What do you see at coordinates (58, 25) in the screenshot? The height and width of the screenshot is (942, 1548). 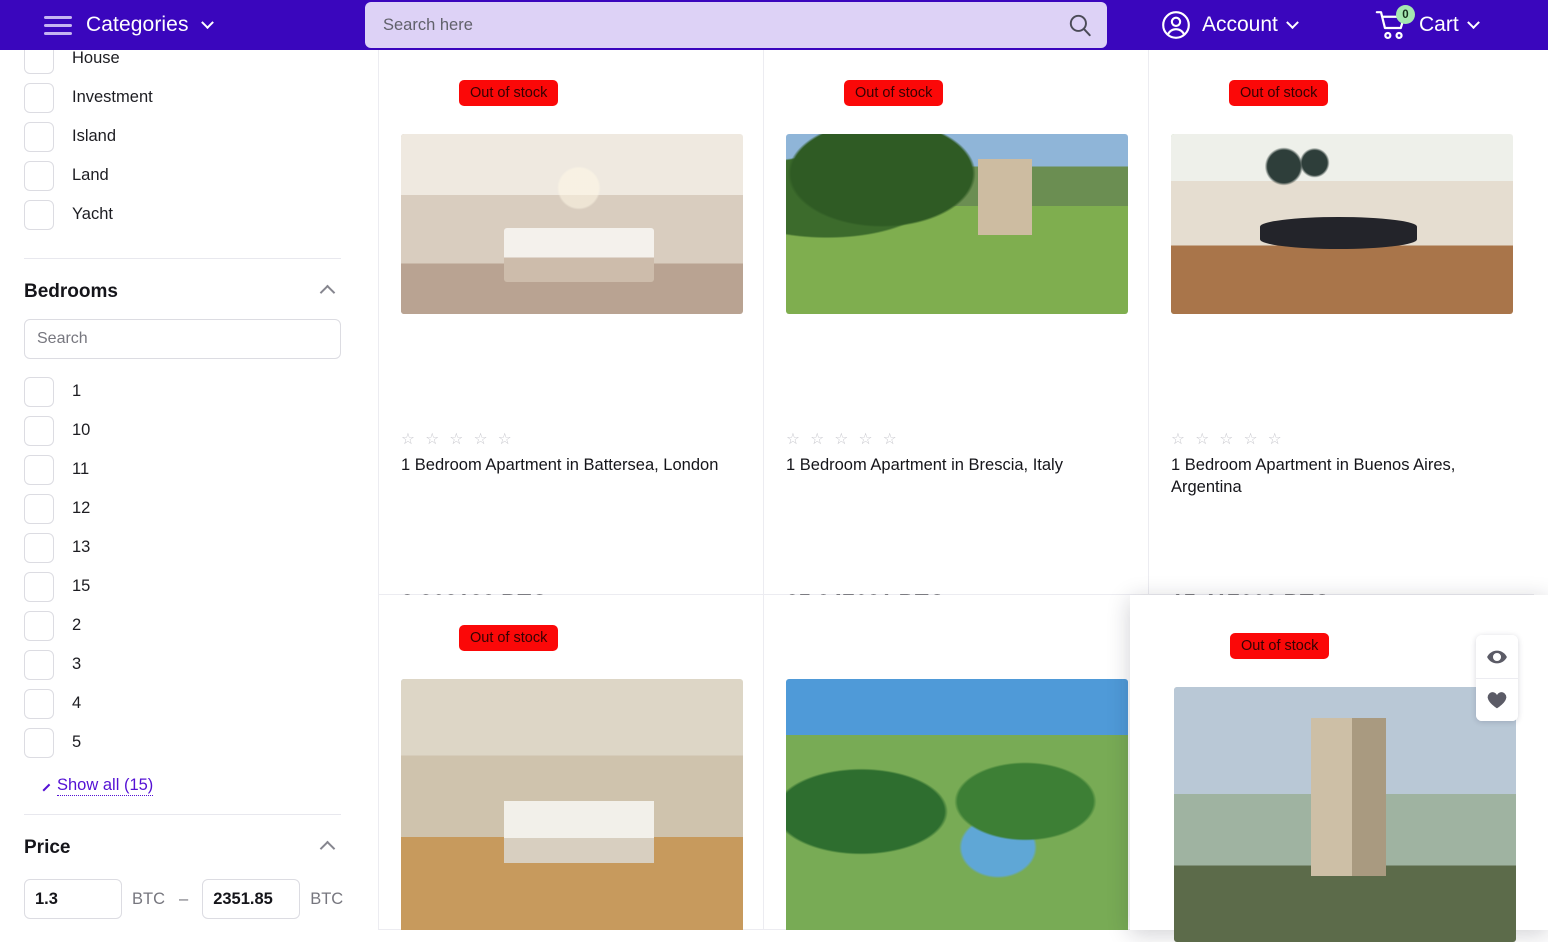 I see `hamburger-menu-icon` at bounding box center [58, 25].